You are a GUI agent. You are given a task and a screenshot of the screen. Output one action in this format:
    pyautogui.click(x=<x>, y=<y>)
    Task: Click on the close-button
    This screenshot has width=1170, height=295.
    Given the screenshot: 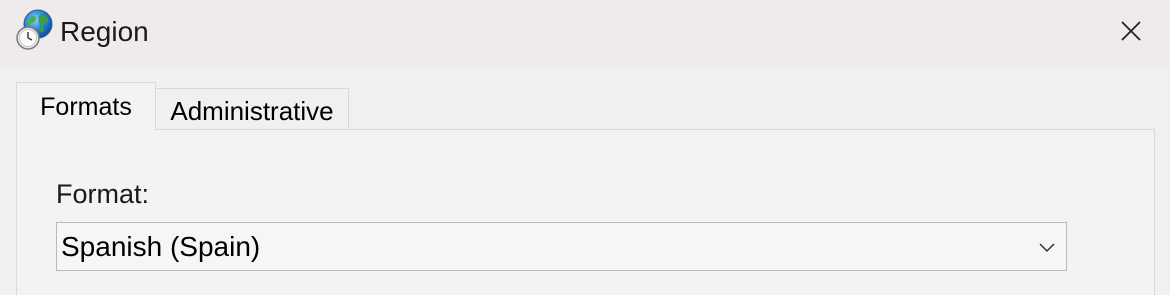 What is the action you would take?
    pyautogui.click(x=1131, y=31)
    